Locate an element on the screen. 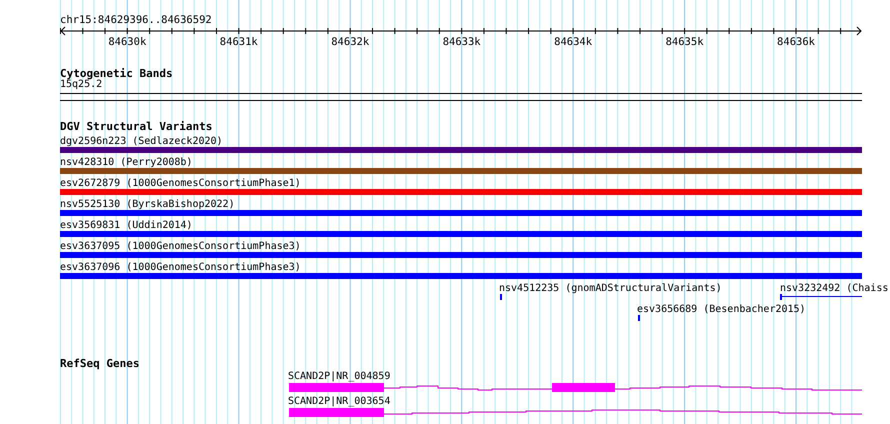 This screenshot has height=424, width=890. variant-label: esv3637095 (1000GenomesConsortiumPhase3) is located at coordinates (180, 246).